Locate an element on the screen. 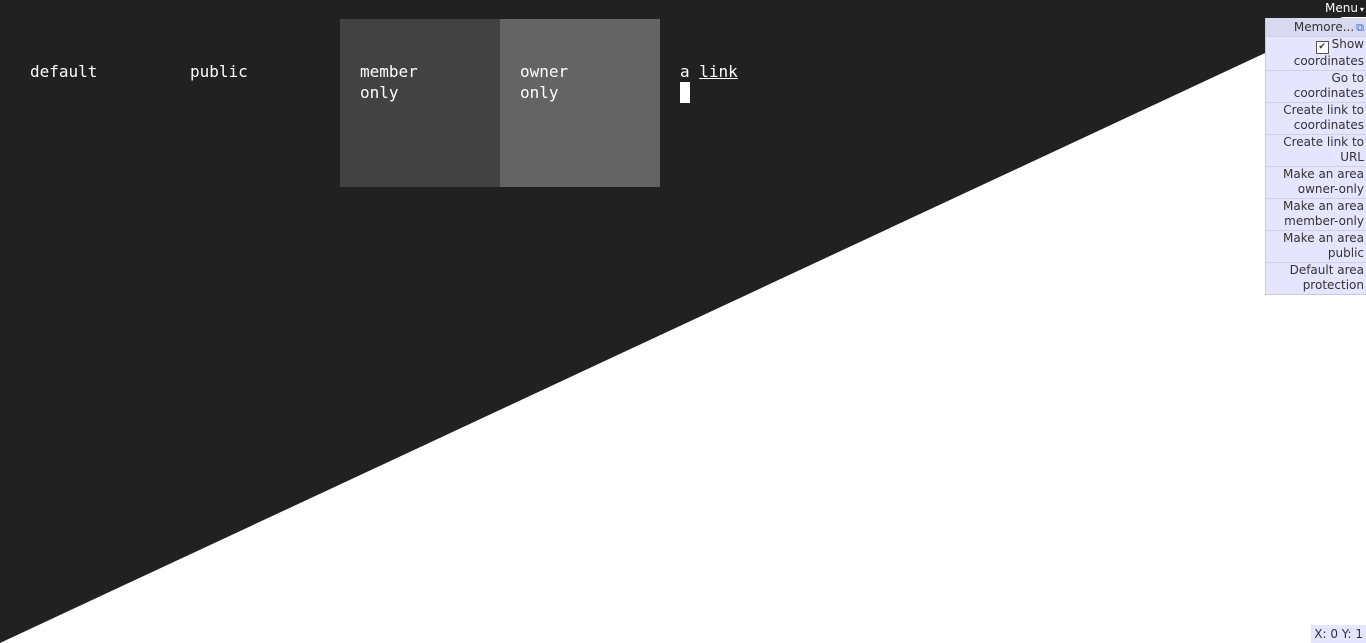  chevron-down-icon: ▾ is located at coordinates (1361, 9).